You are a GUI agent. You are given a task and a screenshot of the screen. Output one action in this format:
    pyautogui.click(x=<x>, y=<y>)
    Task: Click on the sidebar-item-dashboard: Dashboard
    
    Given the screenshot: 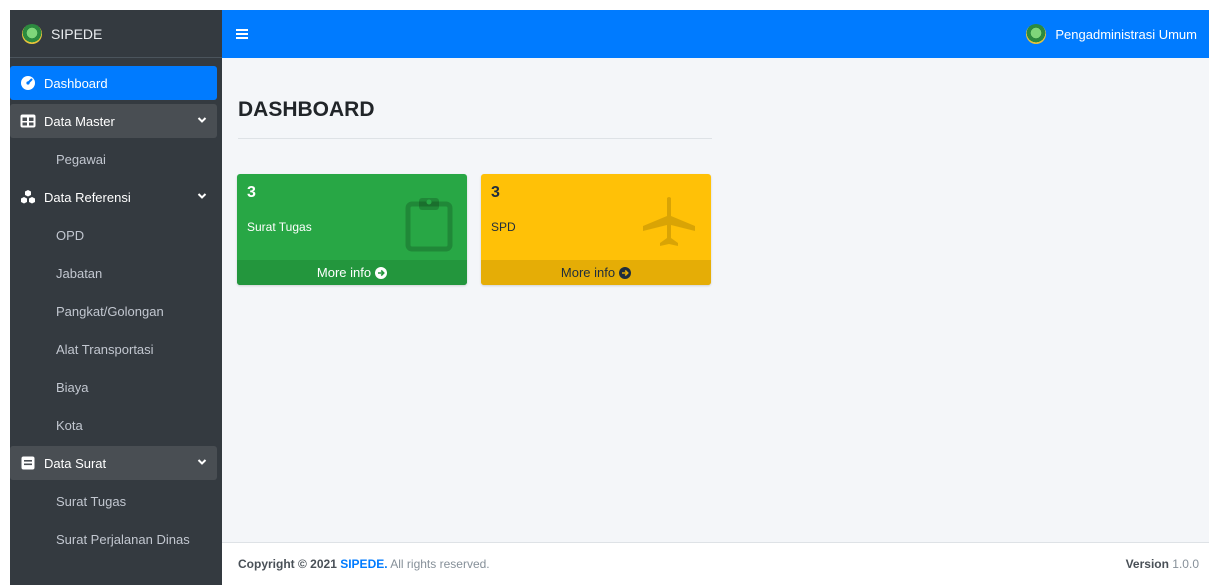 What is the action you would take?
    pyautogui.click(x=113, y=83)
    